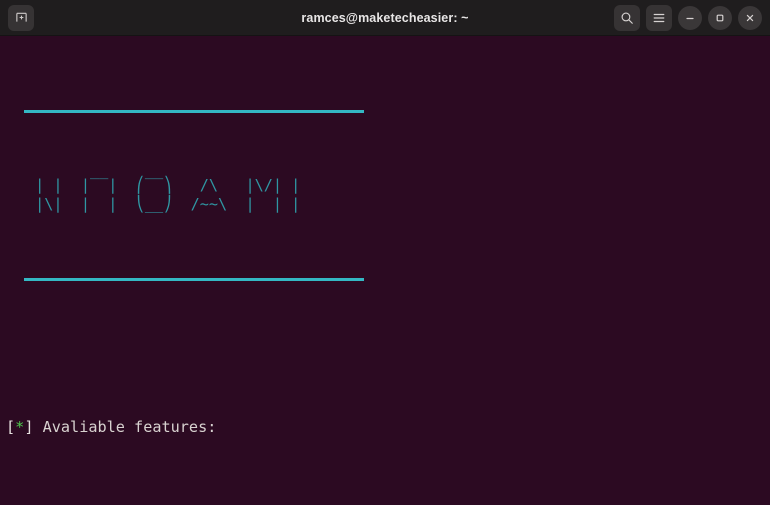  I want to click on hamburger-menu-button, so click(659, 17).